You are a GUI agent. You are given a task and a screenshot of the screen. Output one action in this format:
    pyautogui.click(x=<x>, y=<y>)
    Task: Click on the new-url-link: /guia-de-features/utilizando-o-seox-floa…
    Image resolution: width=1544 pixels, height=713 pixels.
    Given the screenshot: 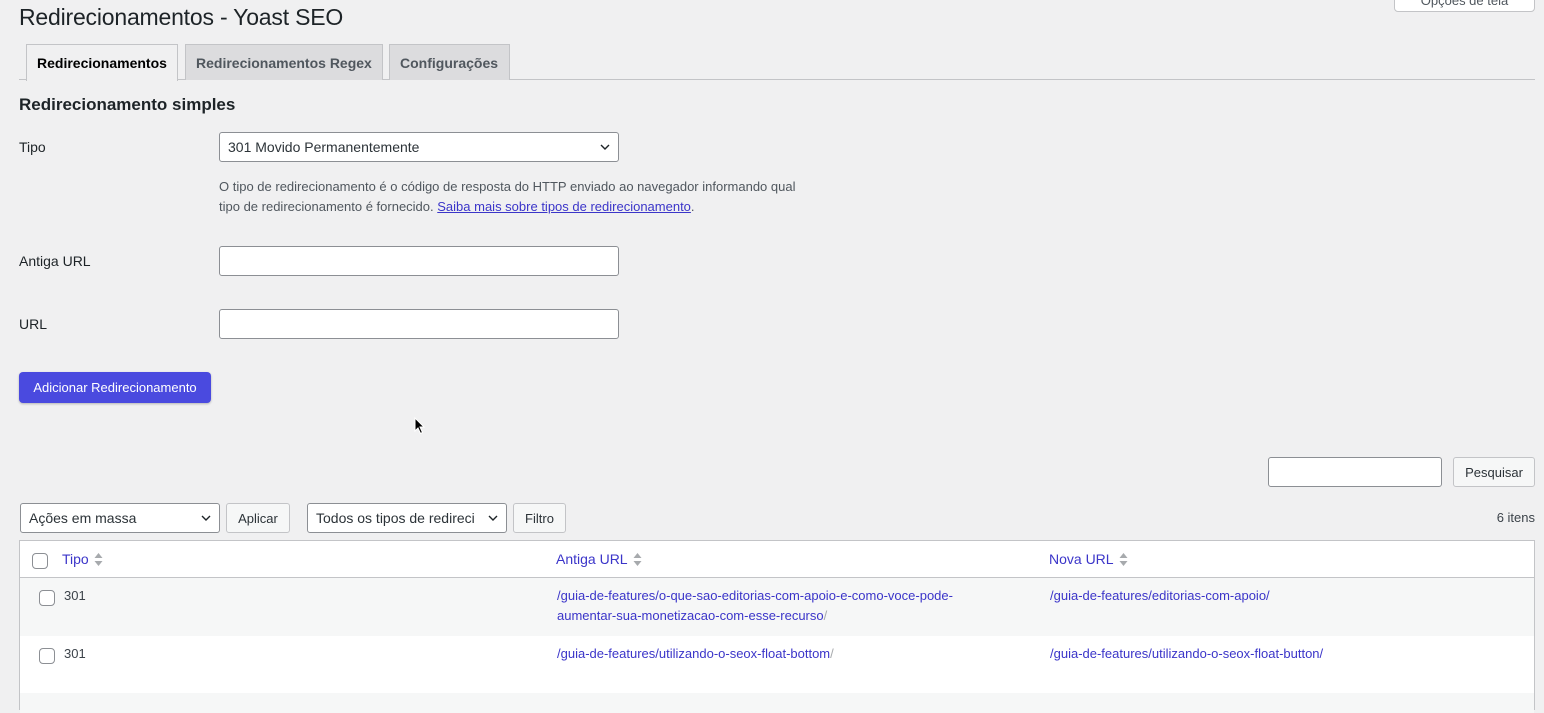 What is the action you would take?
    pyautogui.click(x=1186, y=653)
    